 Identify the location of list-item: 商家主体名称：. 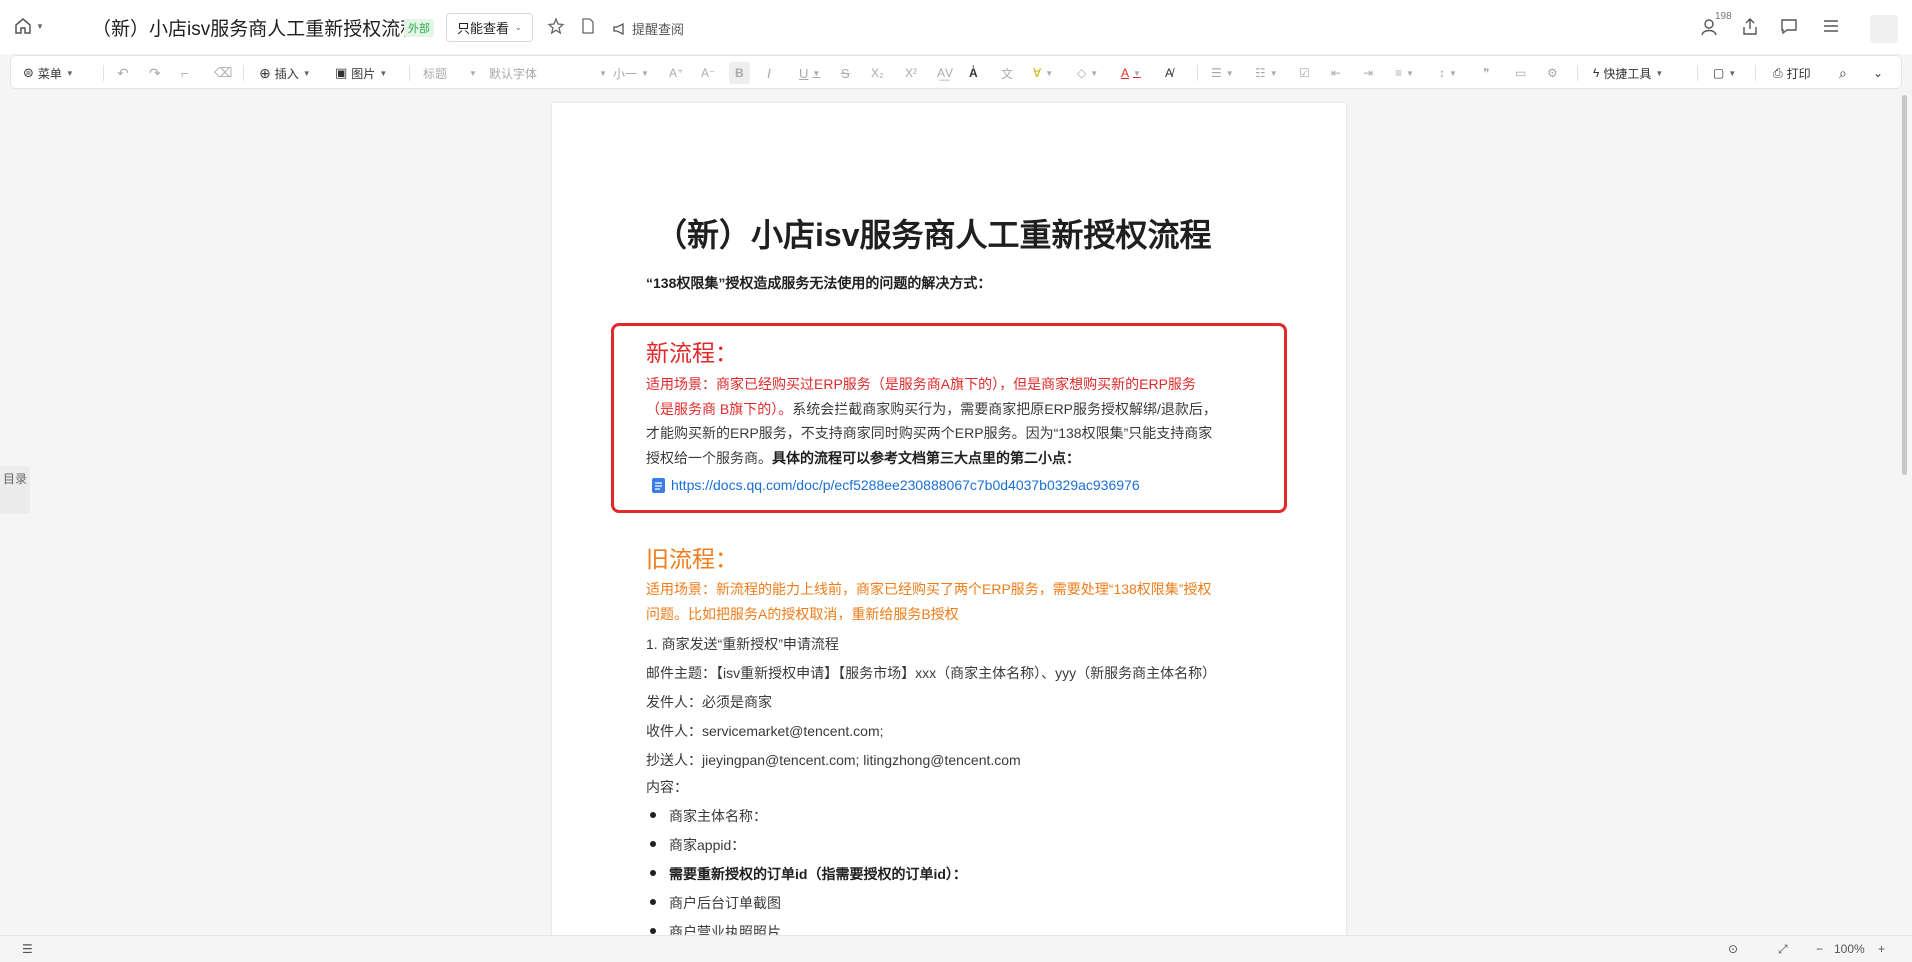
(718, 816).